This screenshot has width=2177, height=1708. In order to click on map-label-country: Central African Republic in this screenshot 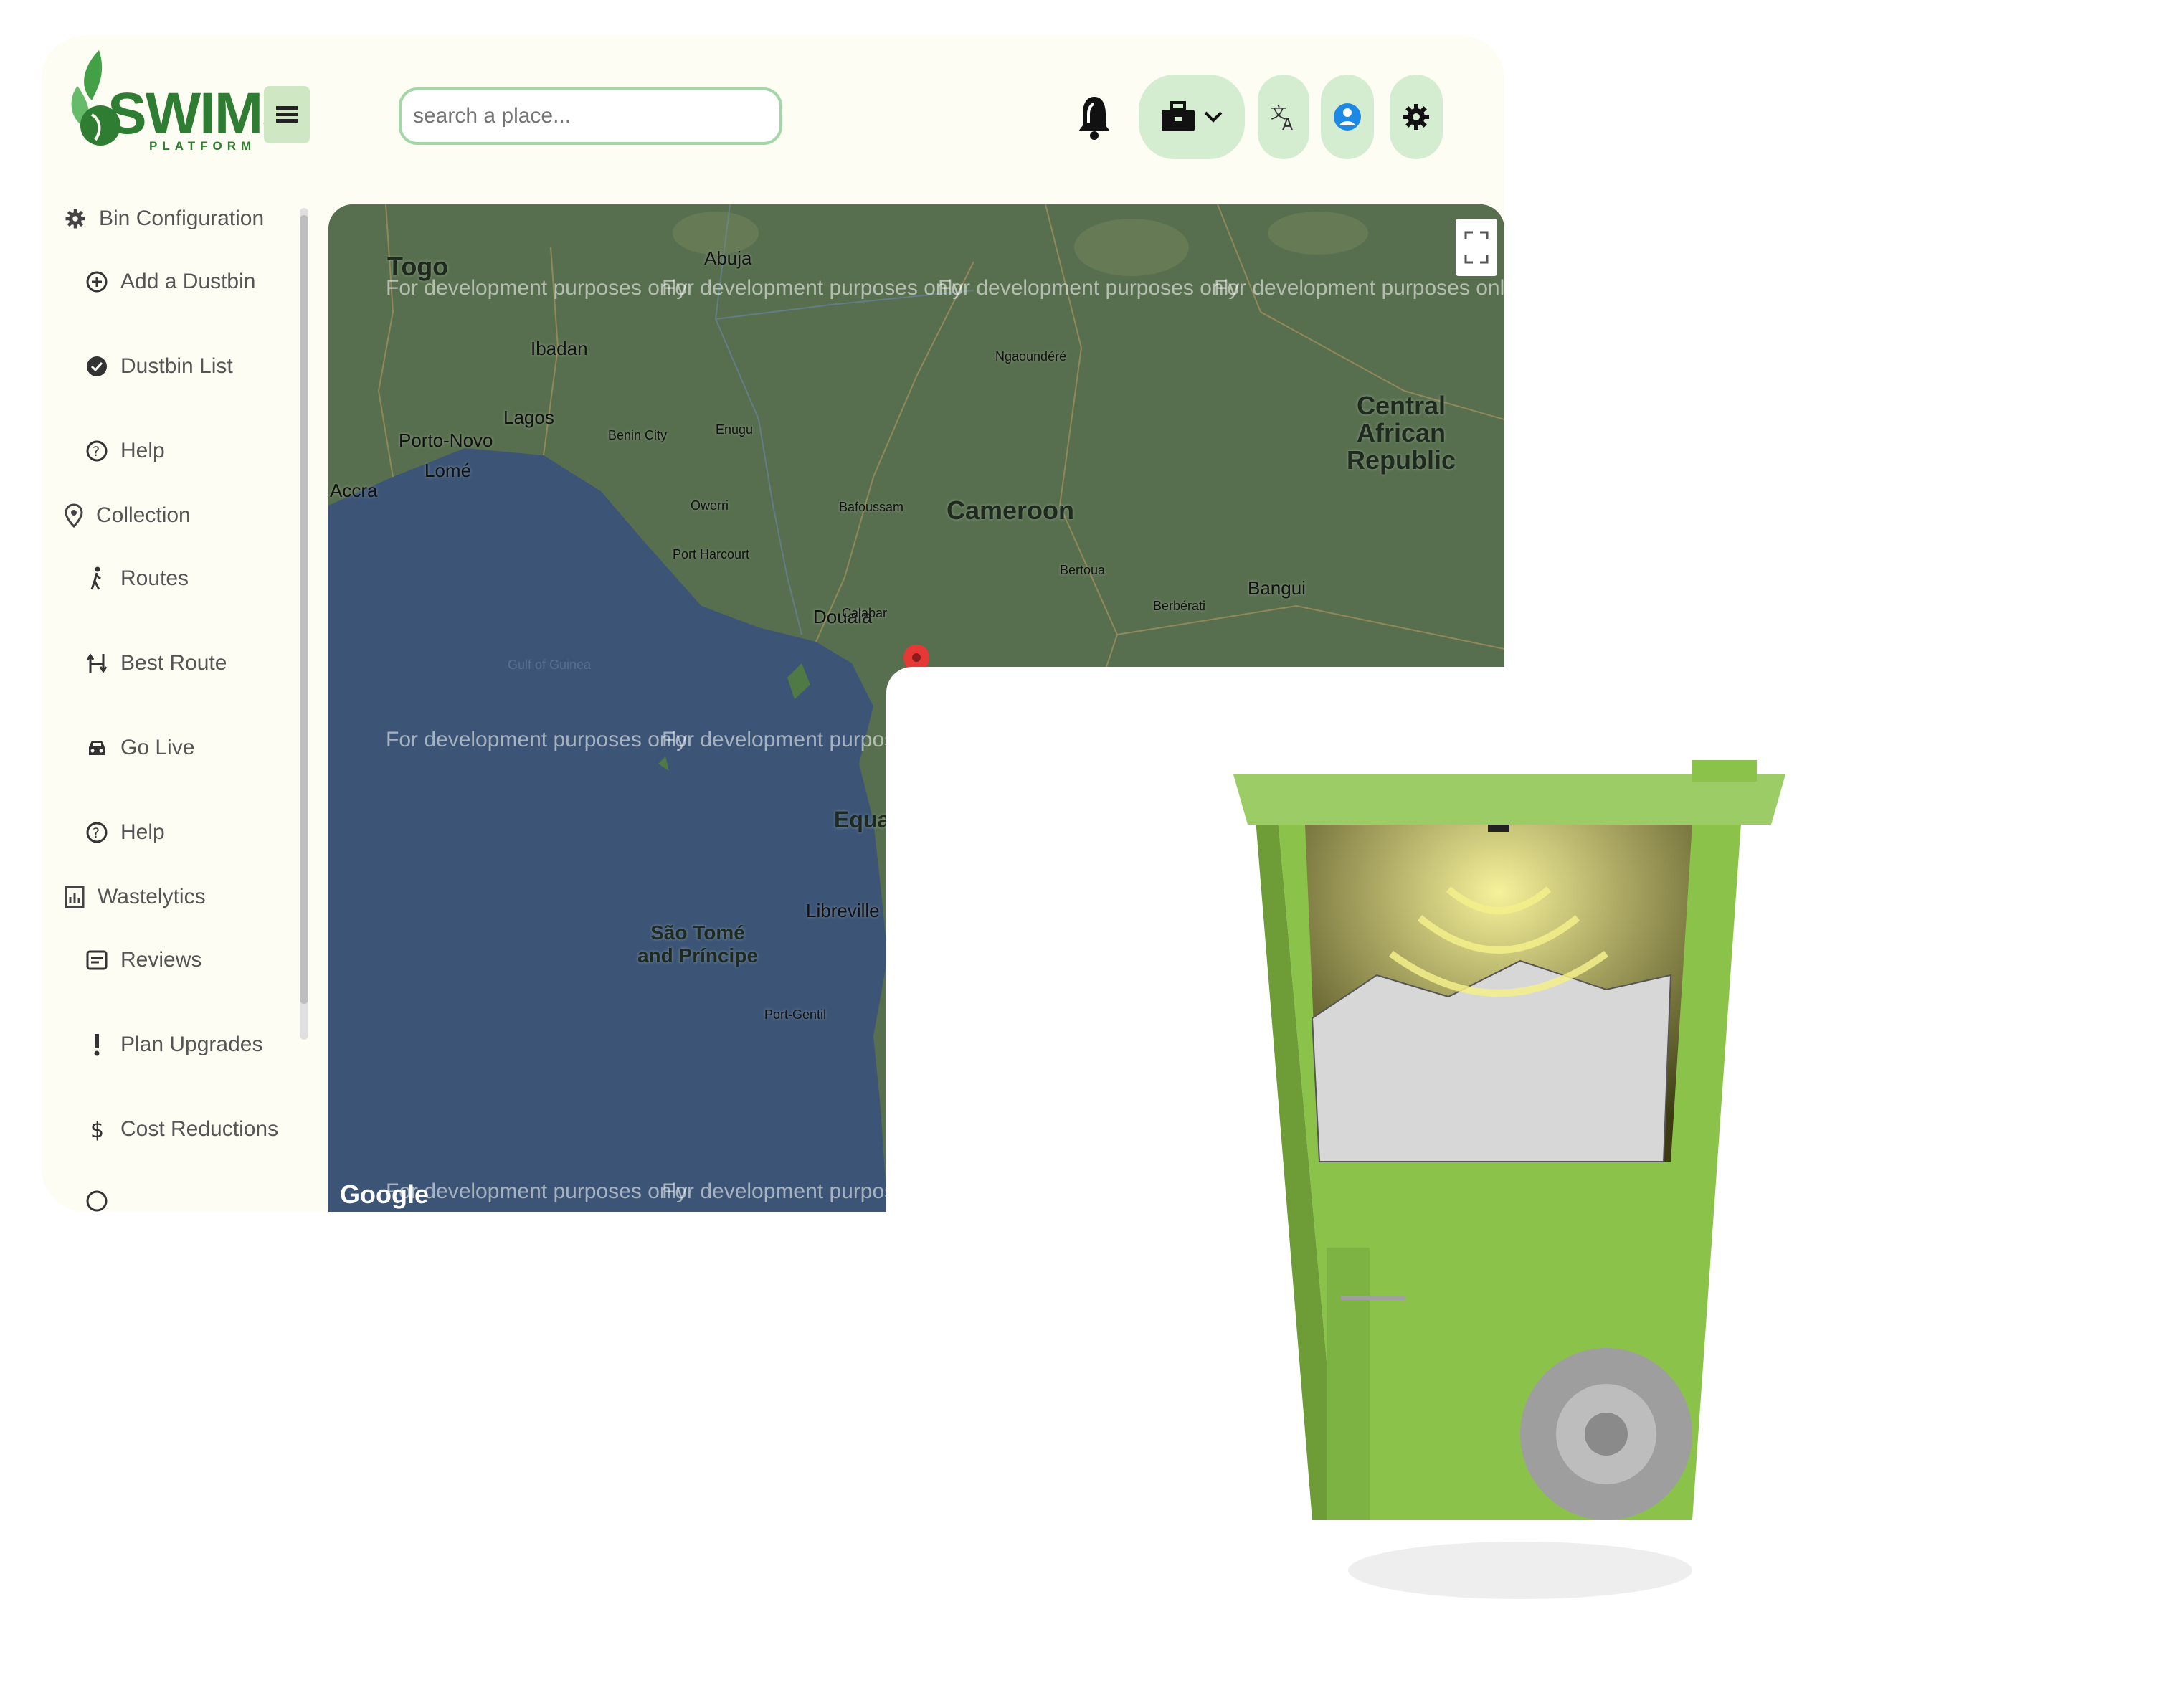, I will do `click(1401, 433)`.